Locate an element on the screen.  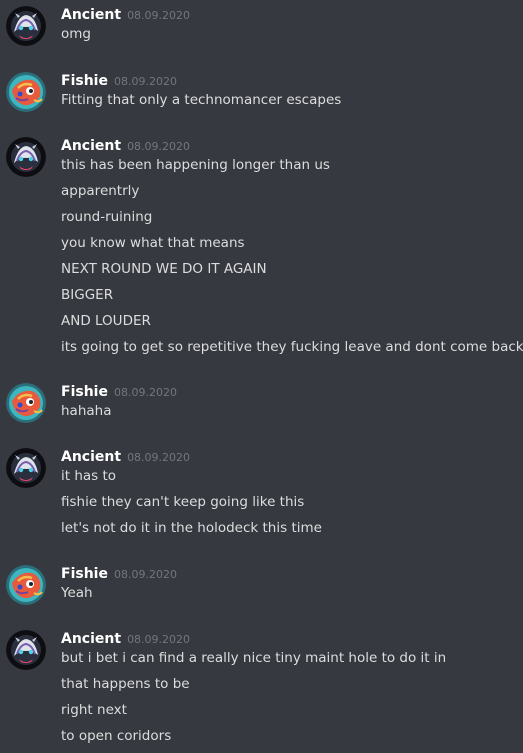
message-text: right next is located at coordinates (94, 710).